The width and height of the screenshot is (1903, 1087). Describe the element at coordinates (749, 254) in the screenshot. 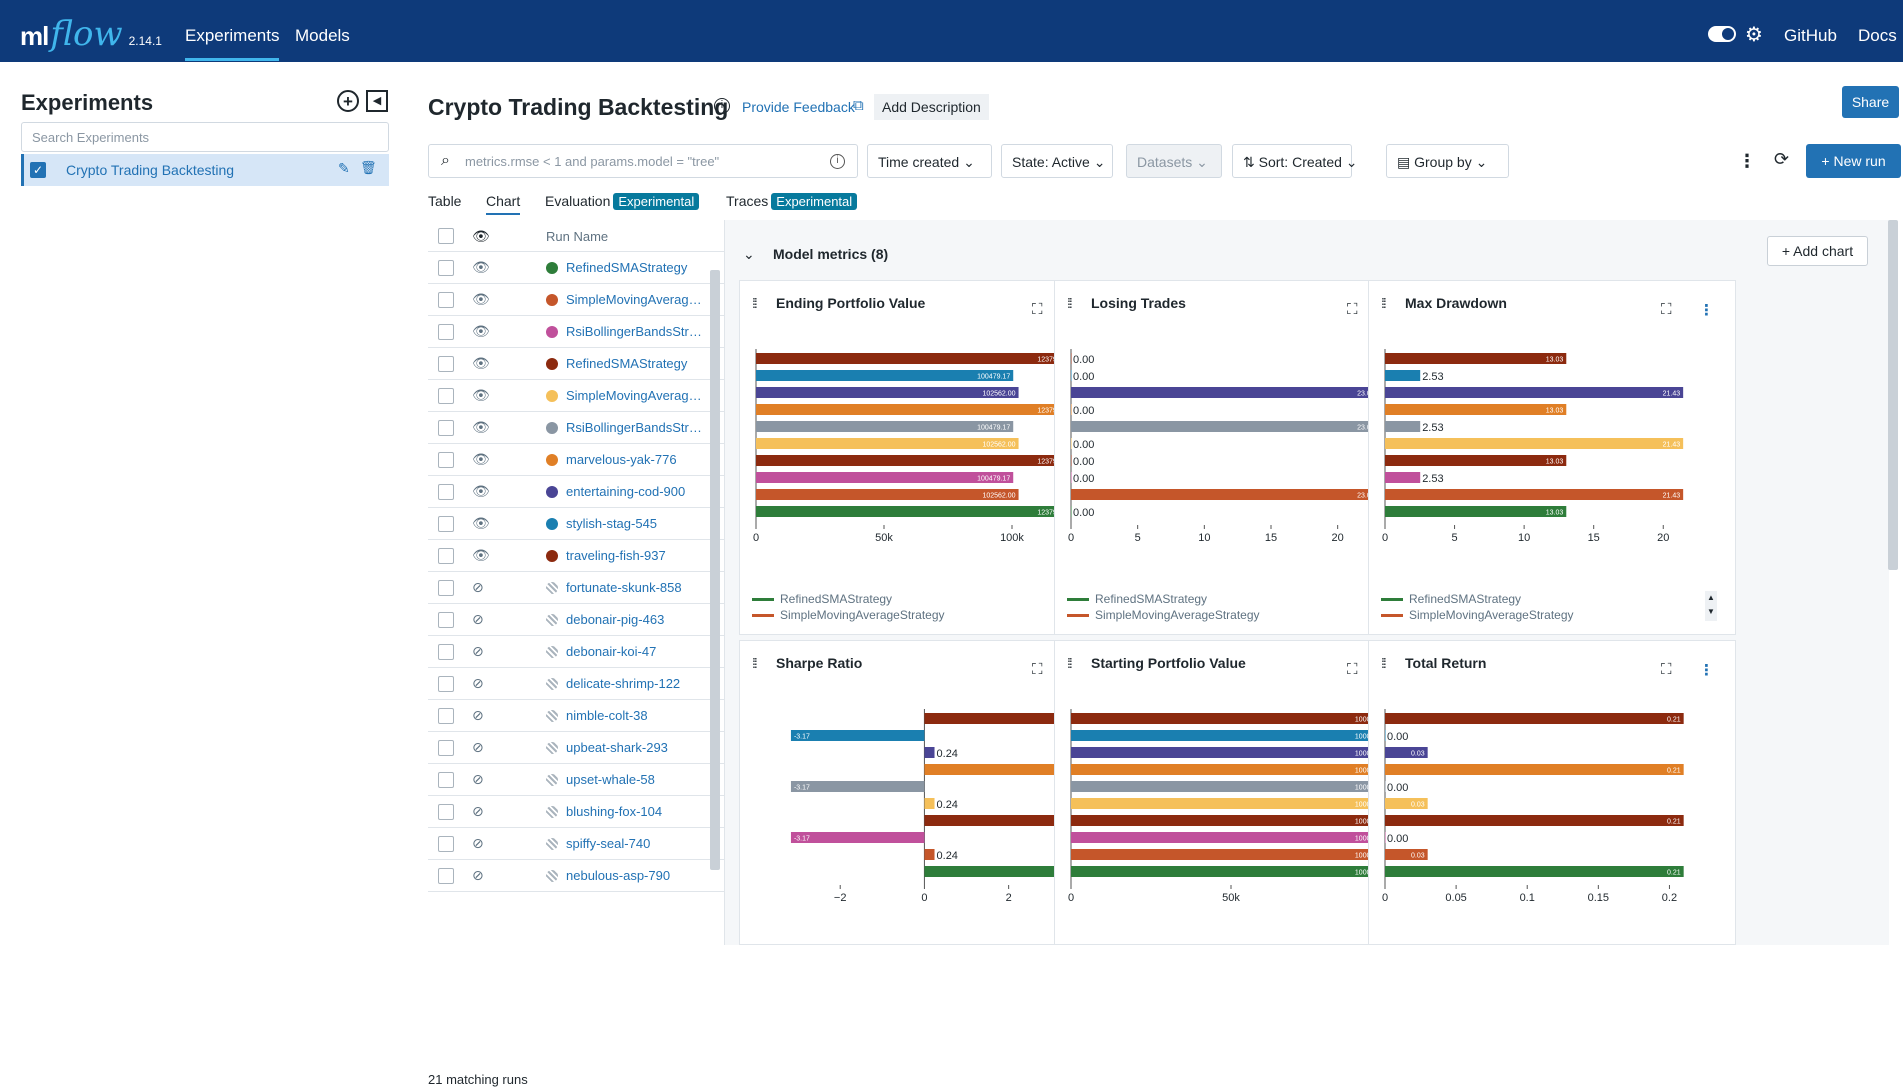

I see `chevron-down-icon: ⌄` at that location.